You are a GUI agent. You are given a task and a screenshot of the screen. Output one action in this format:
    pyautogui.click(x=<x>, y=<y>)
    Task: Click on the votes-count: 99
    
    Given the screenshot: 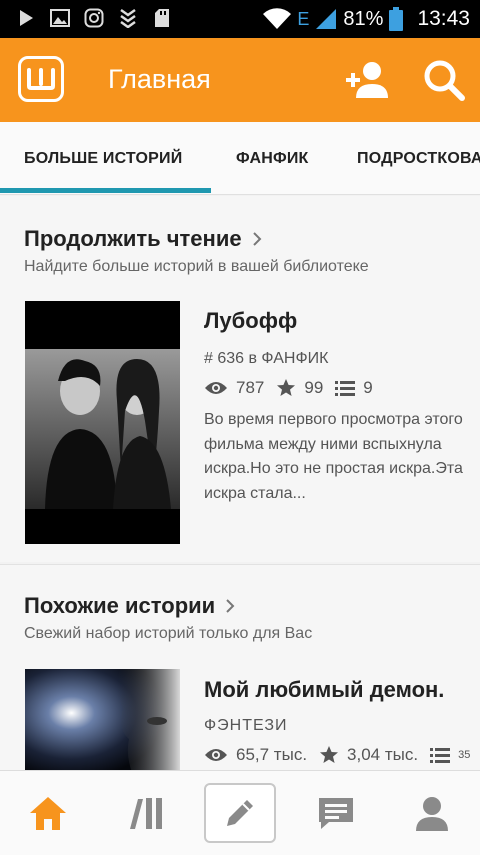 What is the action you would take?
    pyautogui.click(x=314, y=387)
    